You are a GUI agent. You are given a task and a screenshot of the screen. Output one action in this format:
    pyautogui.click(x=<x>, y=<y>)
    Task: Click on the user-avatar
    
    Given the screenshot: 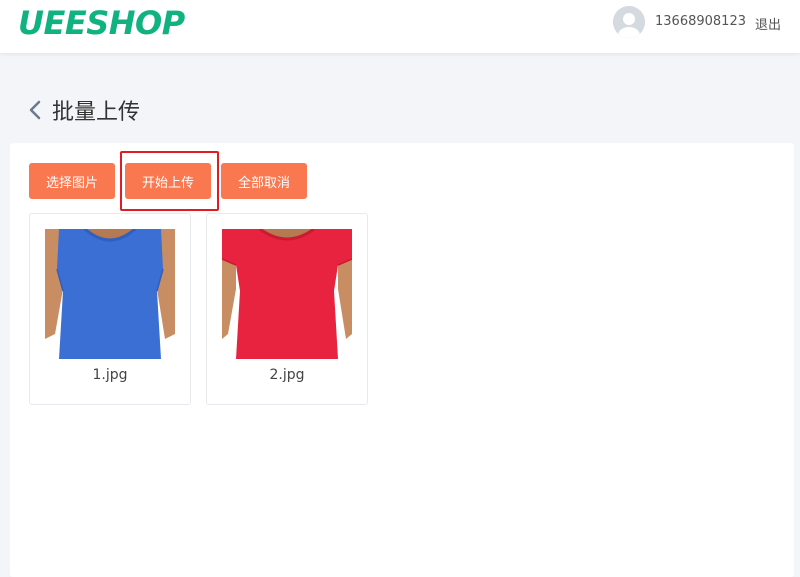 What is the action you would take?
    pyautogui.click(x=629, y=22)
    